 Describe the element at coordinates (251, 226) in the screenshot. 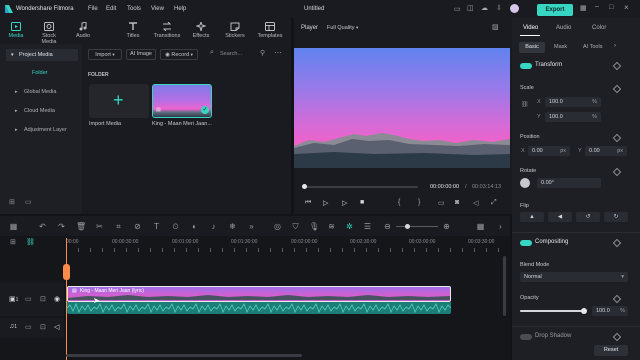

I see `more-tools-icon: »` at that location.